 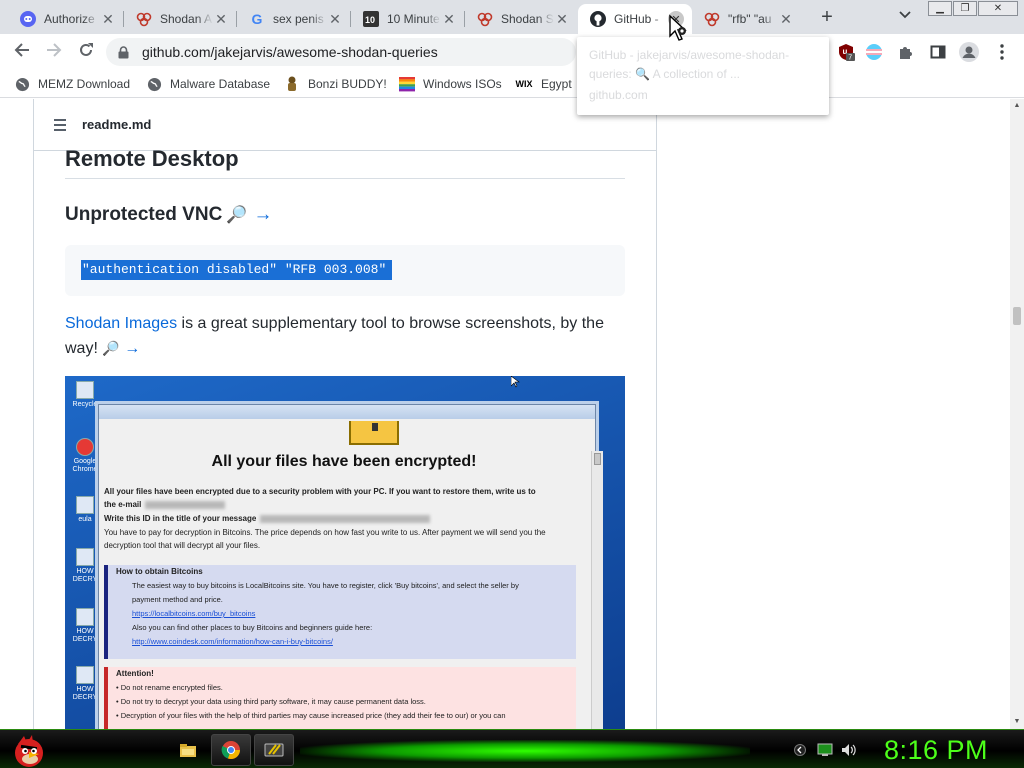 What do you see at coordinates (345, 518) in the screenshot?
I see `redacted-id` at bounding box center [345, 518].